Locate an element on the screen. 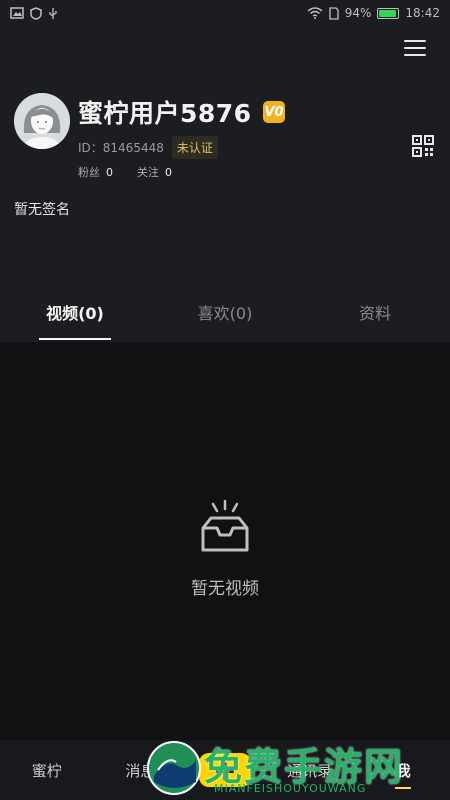  tab-profile-info: 资料 is located at coordinates (375, 318).